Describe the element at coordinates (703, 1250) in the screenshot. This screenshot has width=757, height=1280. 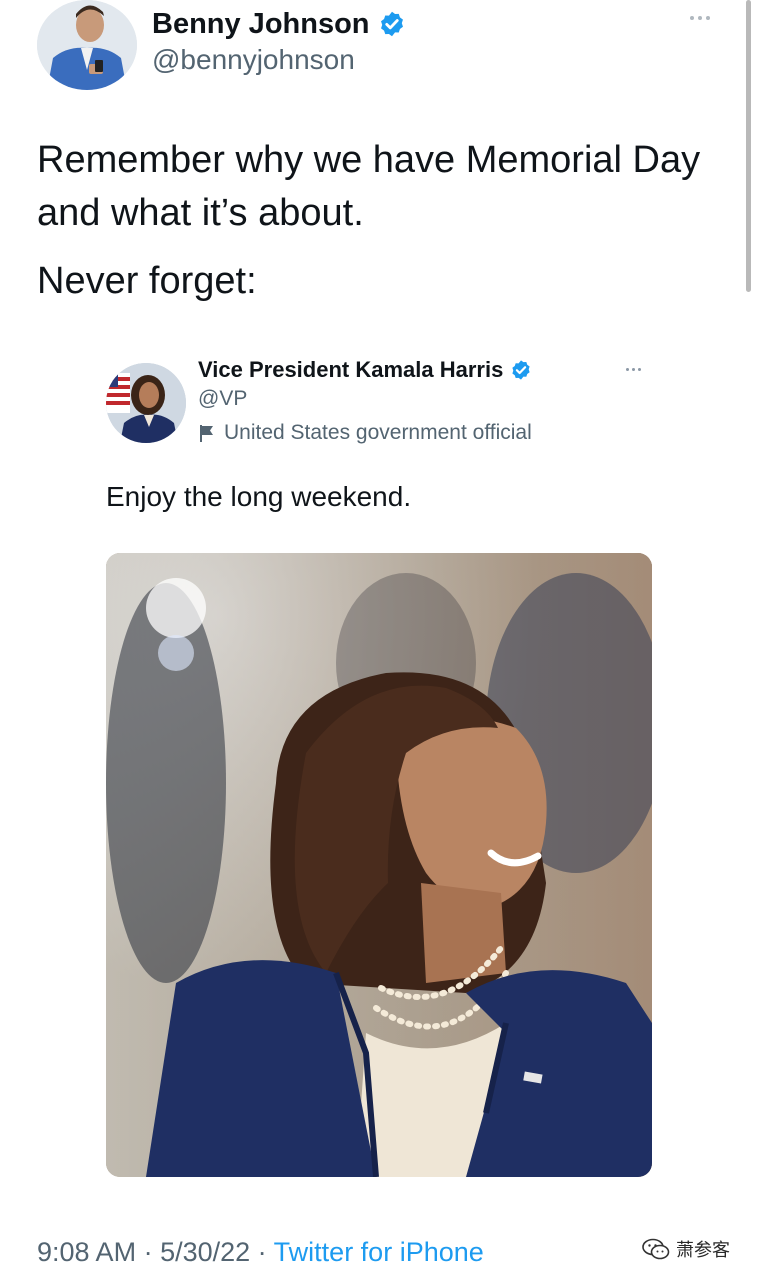
I see `watermark-text: 萧参客` at that location.